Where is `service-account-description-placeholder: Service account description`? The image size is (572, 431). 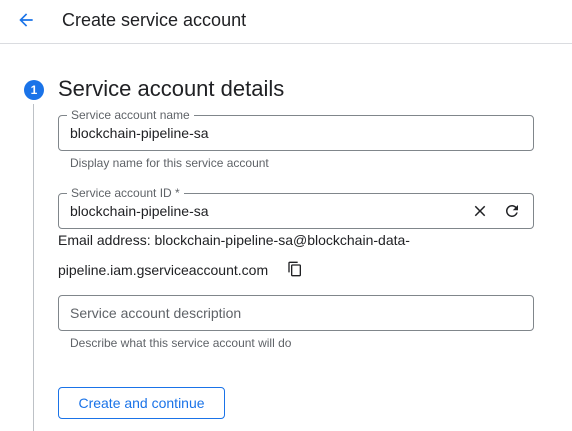 service-account-description-placeholder: Service account description is located at coordinates (156, 313).